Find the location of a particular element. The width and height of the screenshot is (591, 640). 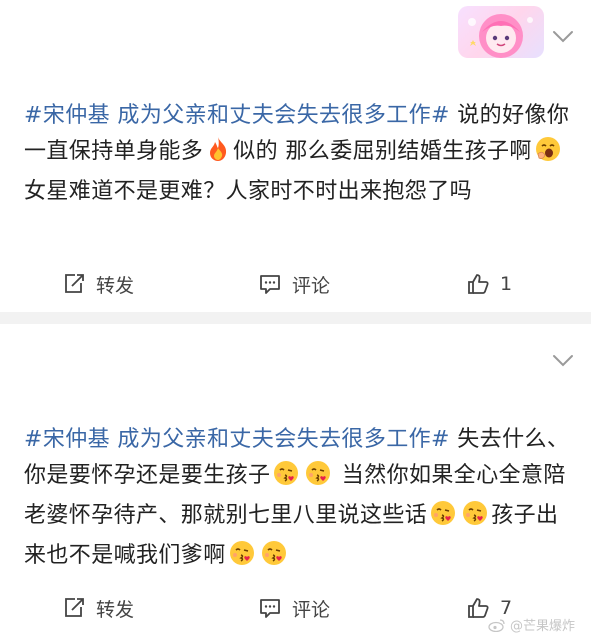

like-count: 1 is located at coordinates (506, 284).